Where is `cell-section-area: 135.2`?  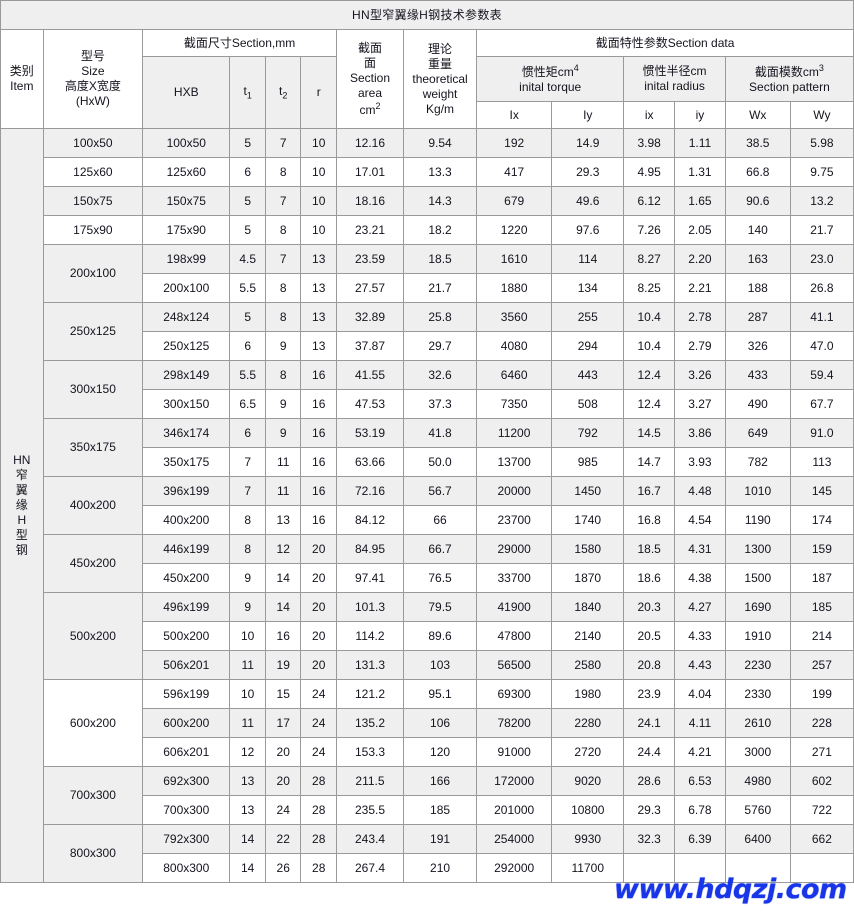 cell-section-area: 135.2 is located at coordinates (370, 723).